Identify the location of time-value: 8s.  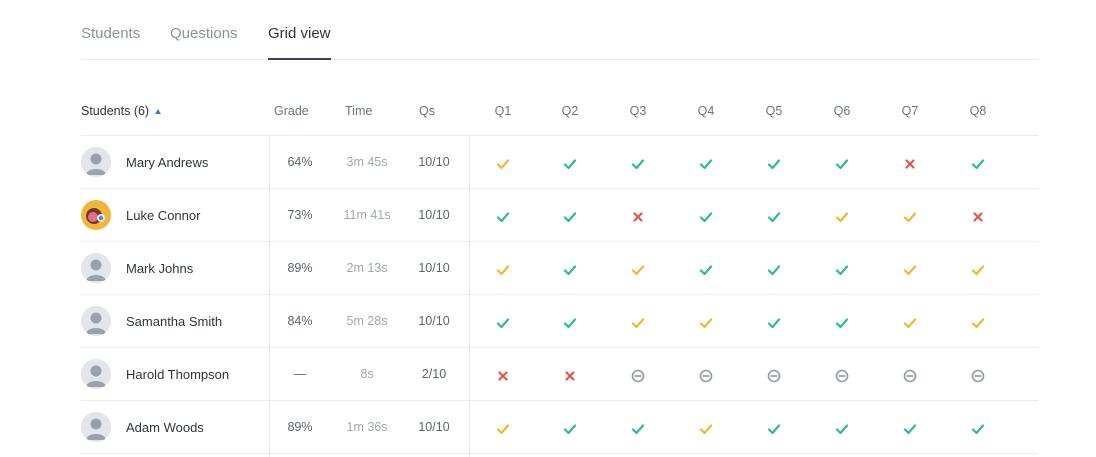
(367, 374).